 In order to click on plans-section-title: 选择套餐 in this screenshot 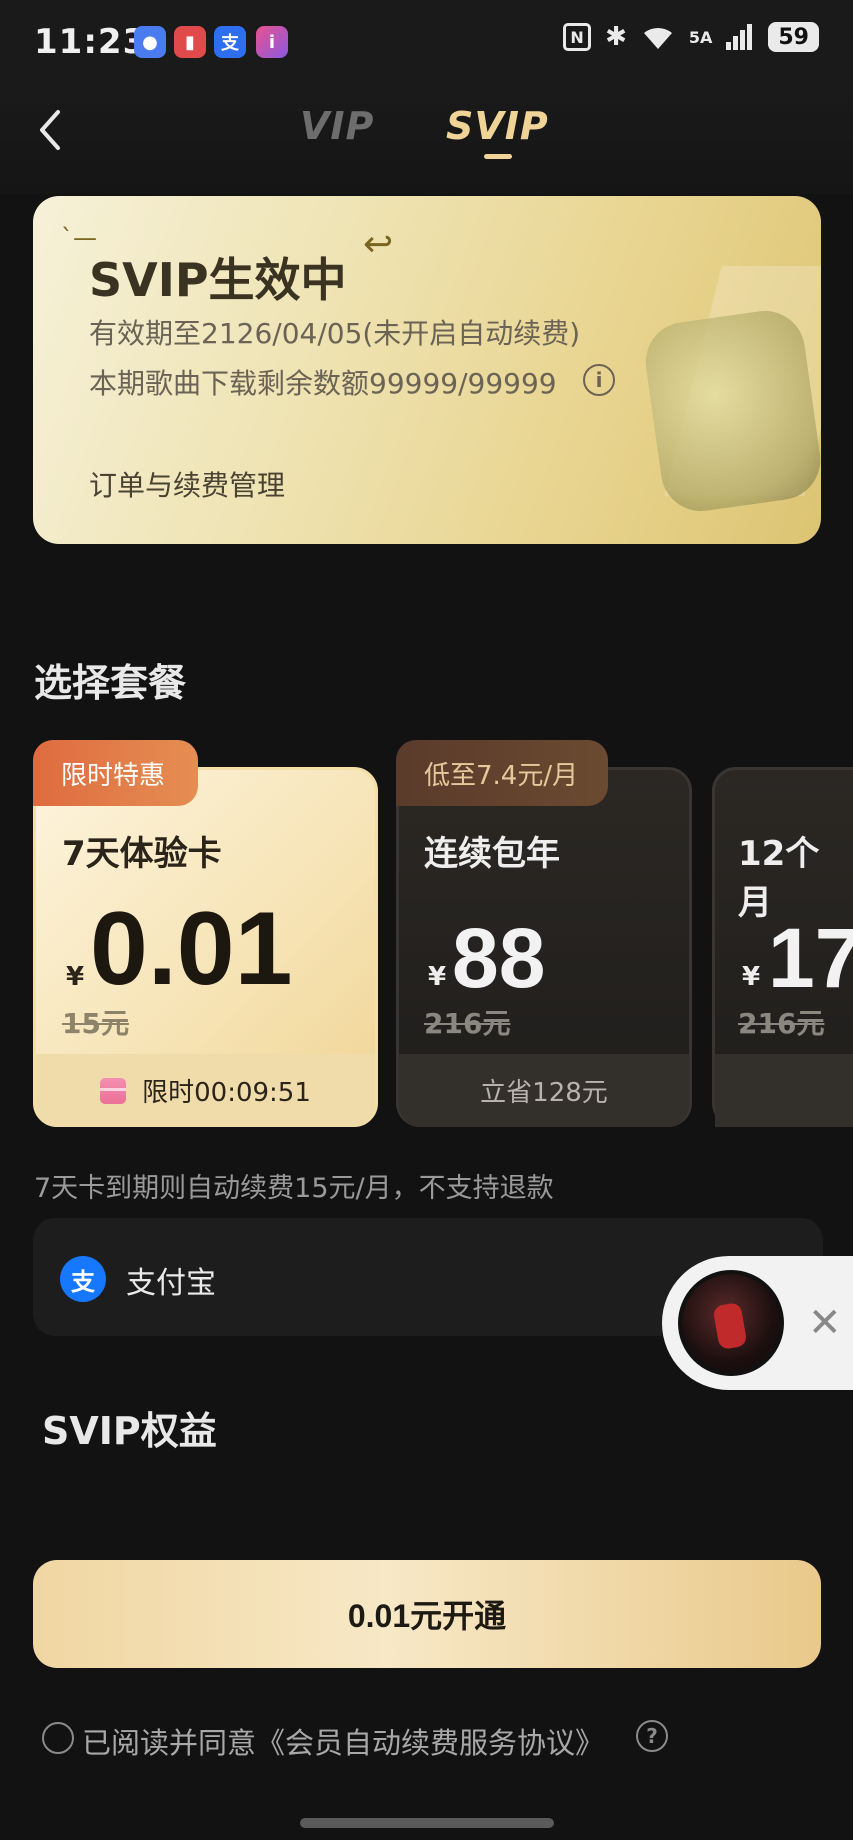, I will do `click(110, 683)`.